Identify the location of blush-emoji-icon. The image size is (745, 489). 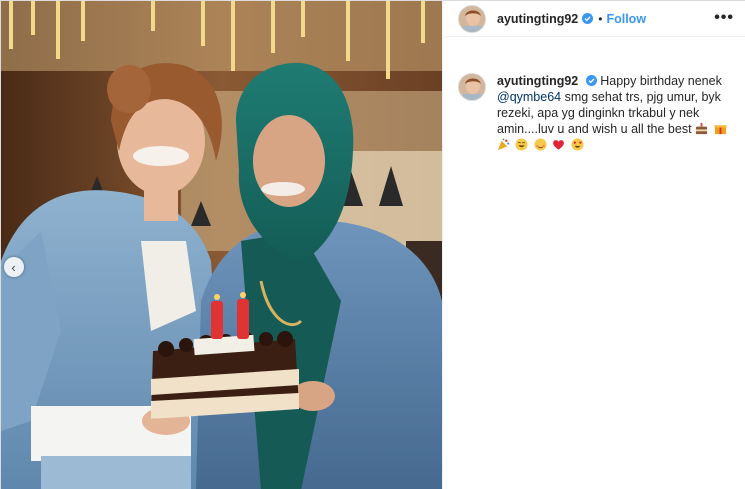
(540, 144).